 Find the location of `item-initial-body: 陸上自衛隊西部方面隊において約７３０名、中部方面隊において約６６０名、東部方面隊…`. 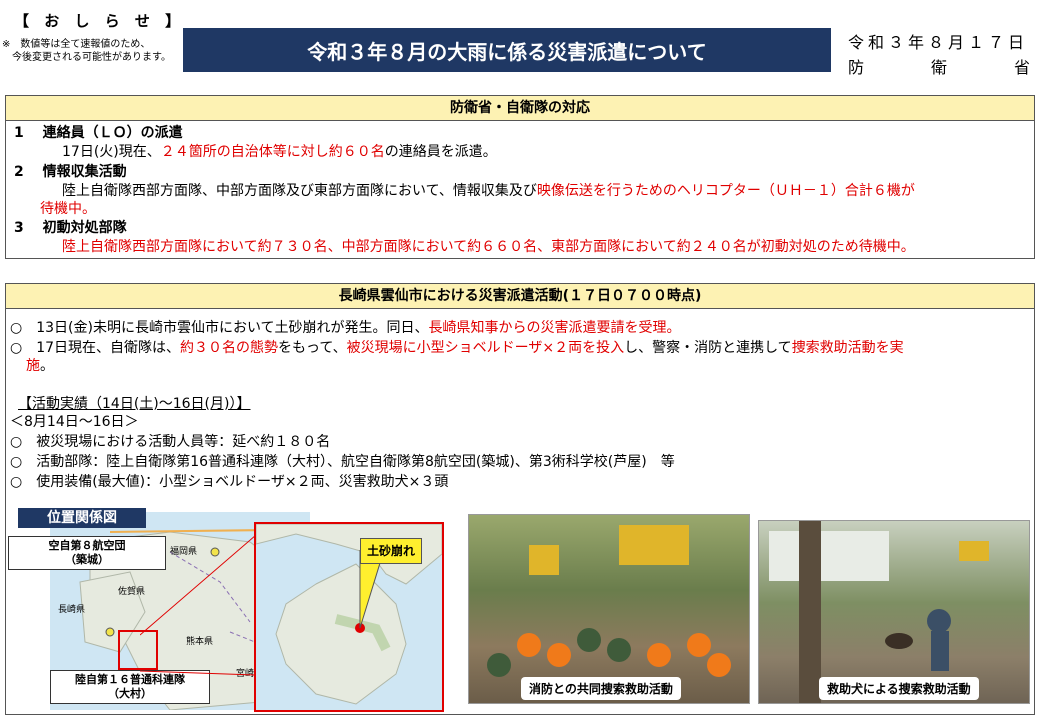

item-initial-body: 陸上自衛隊西部方面隊において約７３０名、中部方面隊において約６６０名、東部方面隊… is located at coordinates (488, 247).